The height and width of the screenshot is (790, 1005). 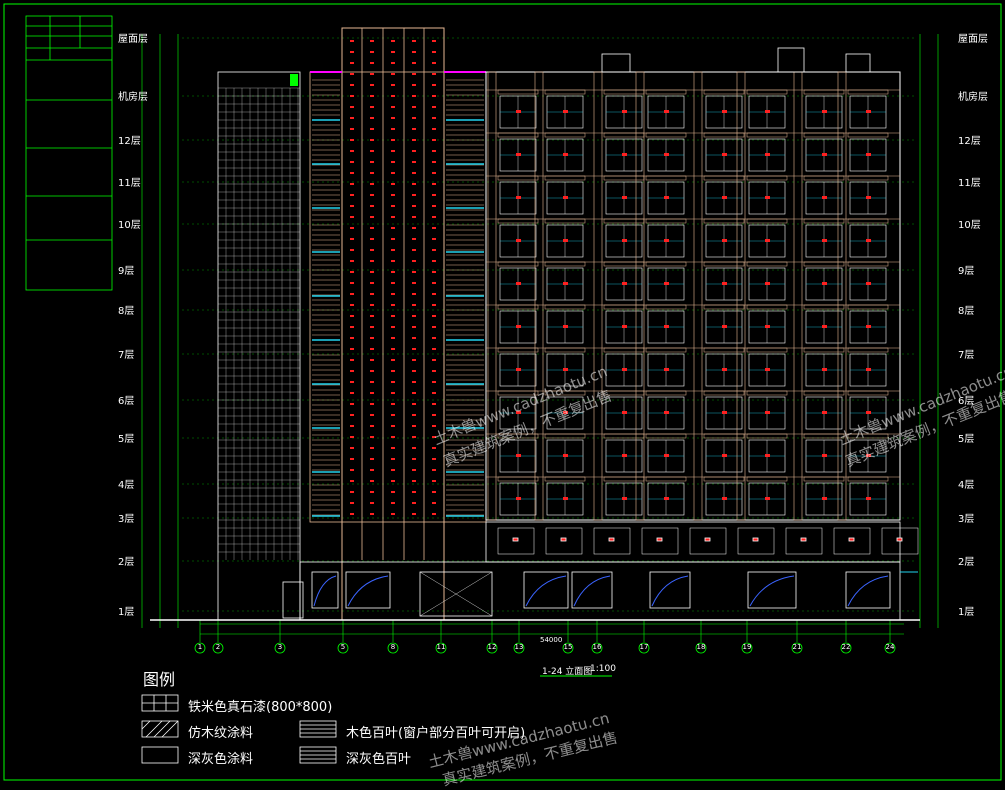 What do you see at coordinates (218, 647) in the screenshot?
I see `axis-number: 2` at bounding box center [218, 647].